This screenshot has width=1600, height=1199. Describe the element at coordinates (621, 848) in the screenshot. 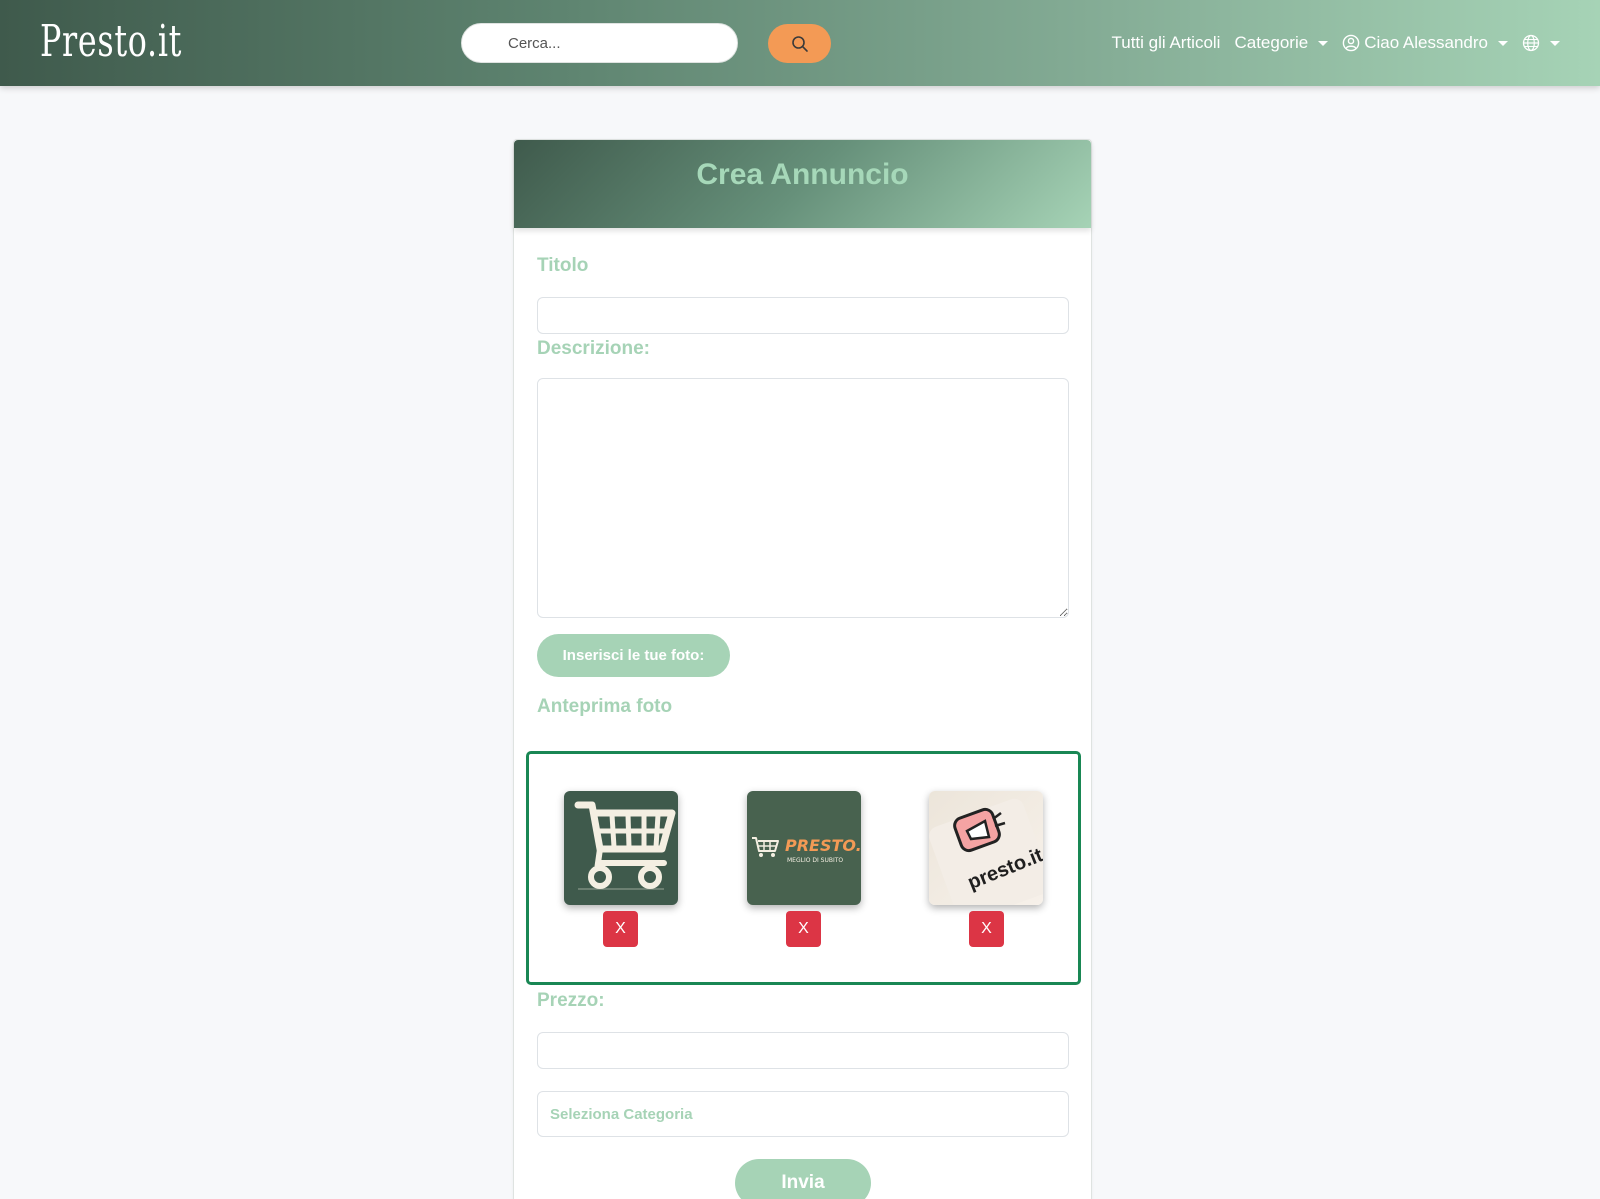

I see `cart-logo-image` at that location.